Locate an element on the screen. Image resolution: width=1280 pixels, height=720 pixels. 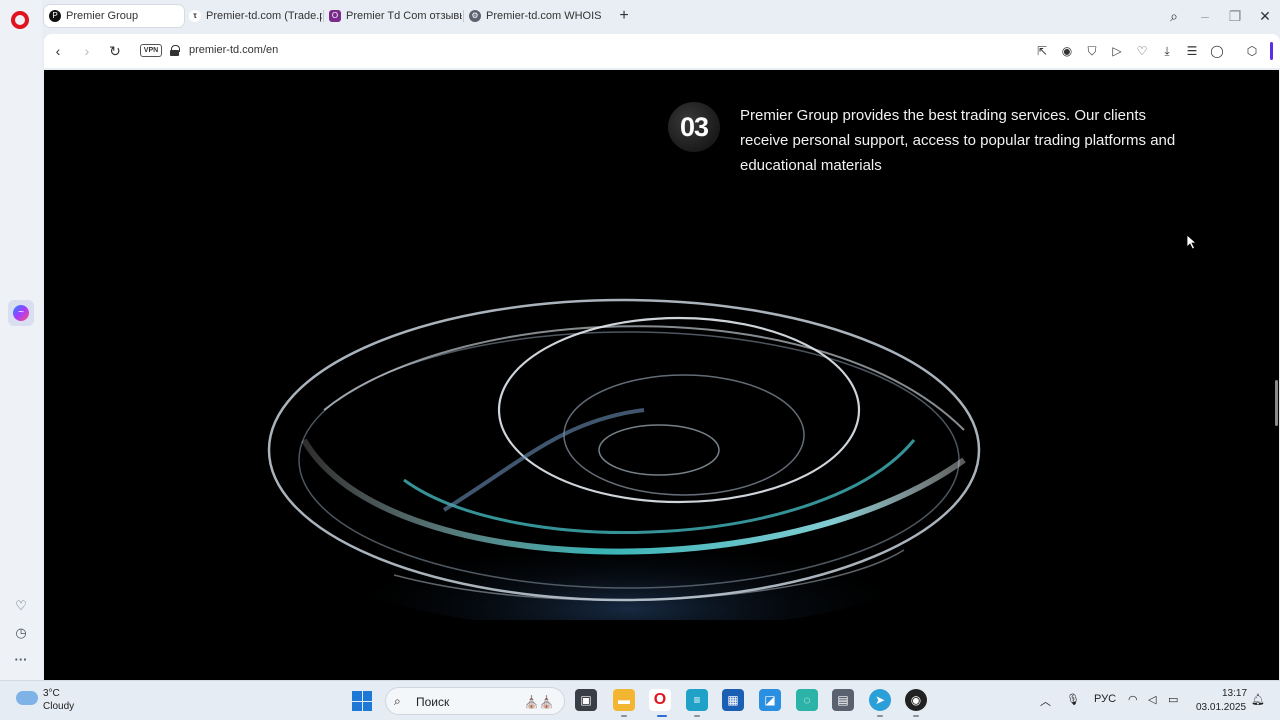
microphone-icon: 🎙︎ is located at coordinates (1073, 699).